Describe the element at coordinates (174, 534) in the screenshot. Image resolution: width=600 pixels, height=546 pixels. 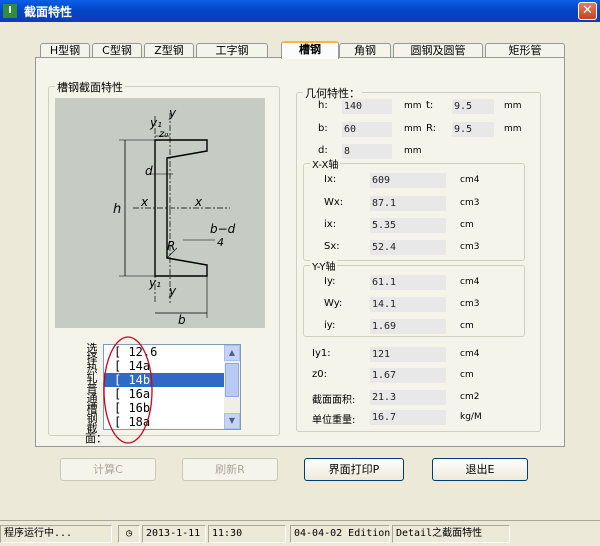
I see `status-date: 2013-1-11` at that location.